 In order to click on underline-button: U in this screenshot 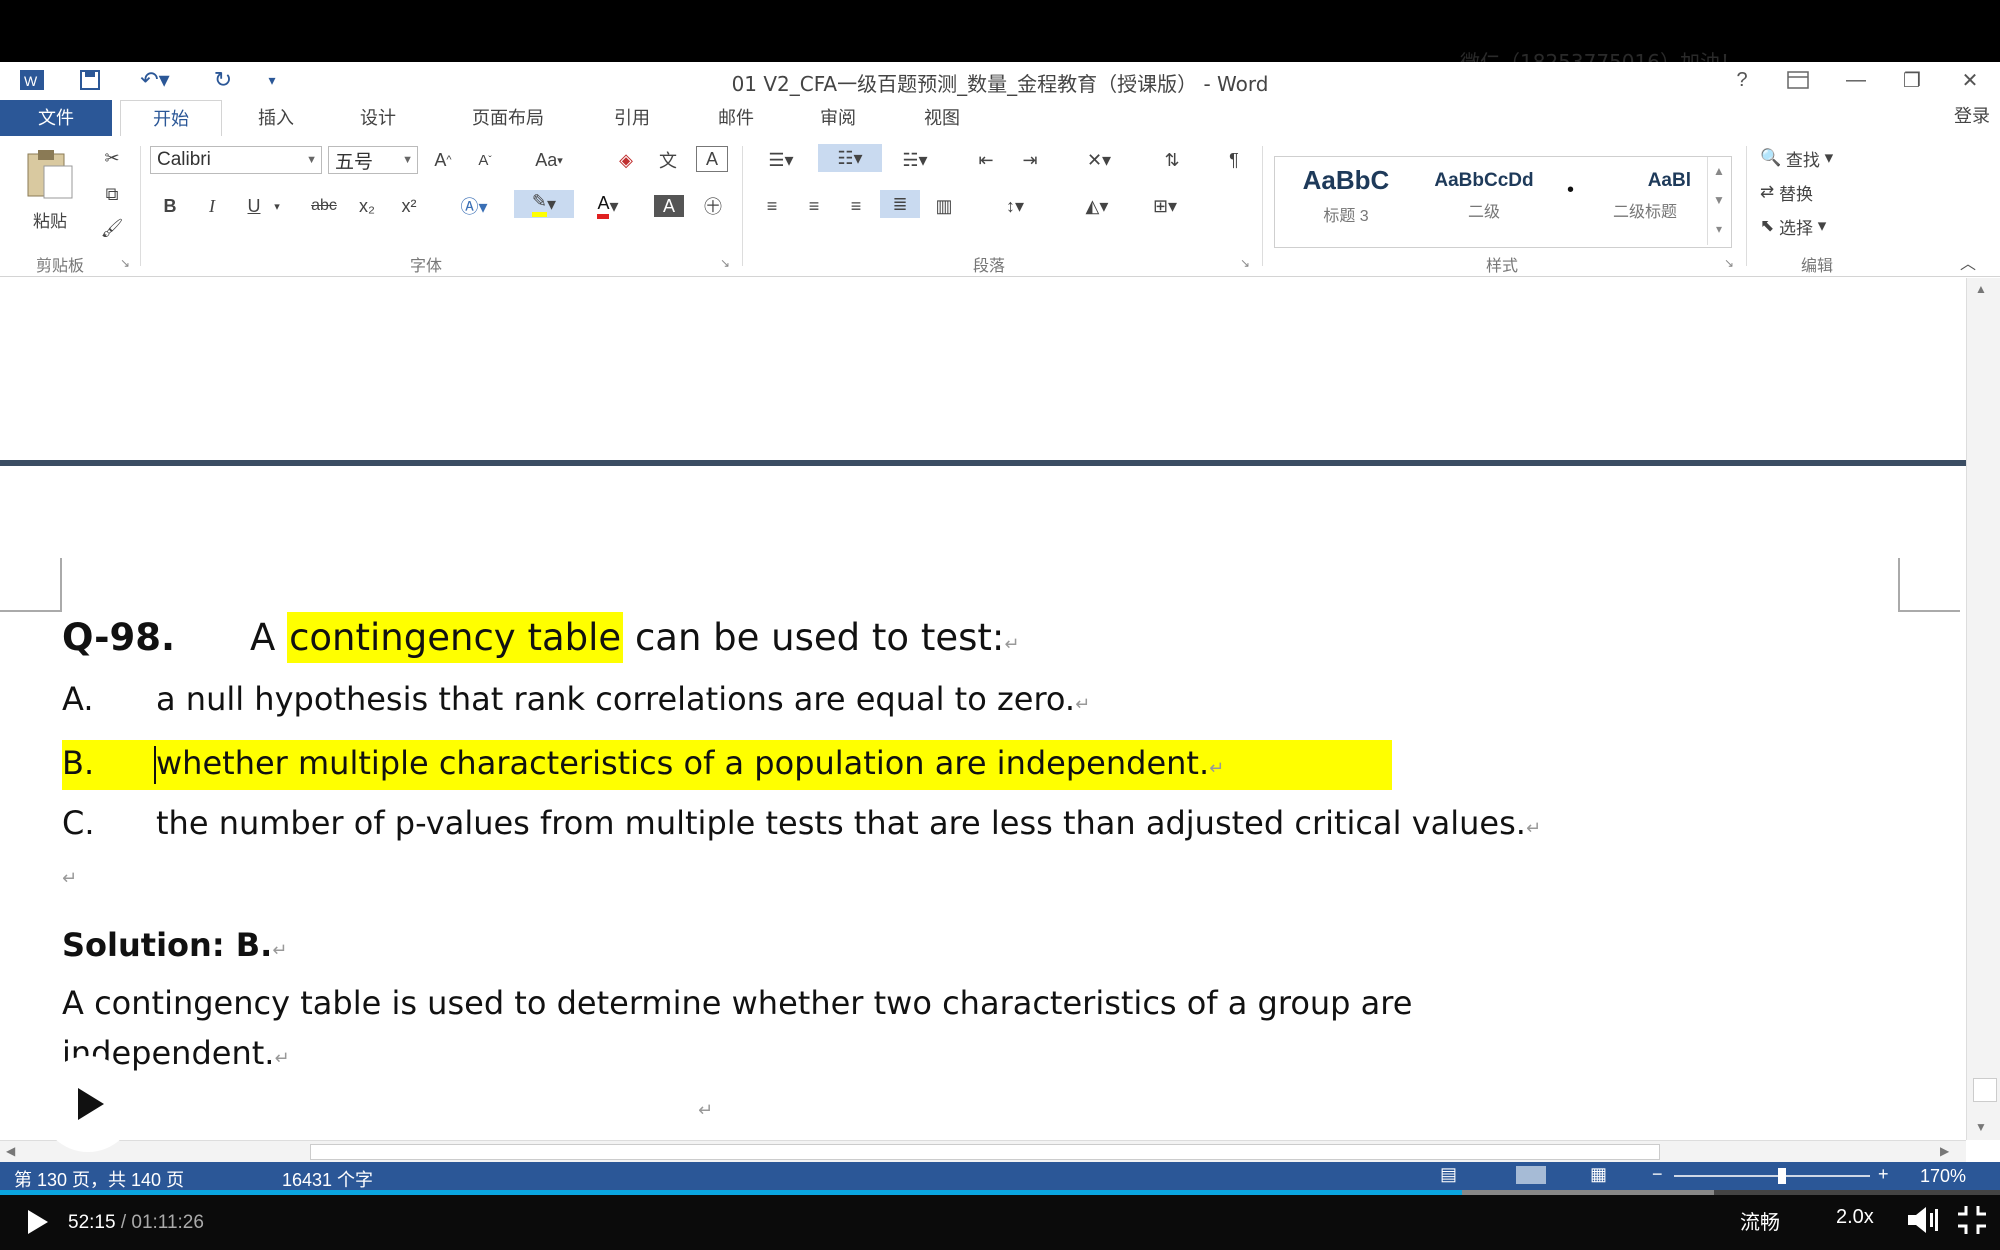, I will do `click(254, 206)`.